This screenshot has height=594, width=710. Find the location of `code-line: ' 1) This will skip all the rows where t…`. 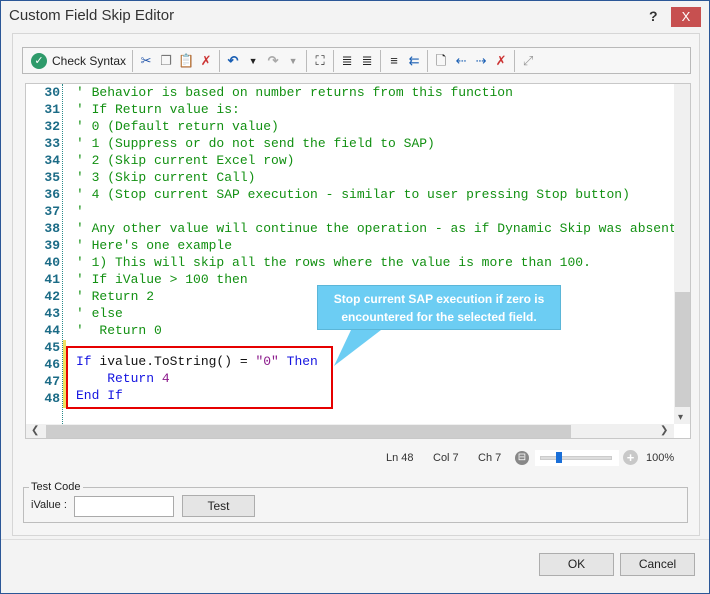

code-line: ' 1) This will skip all the rows where t… is located at coordinates (333, 262).